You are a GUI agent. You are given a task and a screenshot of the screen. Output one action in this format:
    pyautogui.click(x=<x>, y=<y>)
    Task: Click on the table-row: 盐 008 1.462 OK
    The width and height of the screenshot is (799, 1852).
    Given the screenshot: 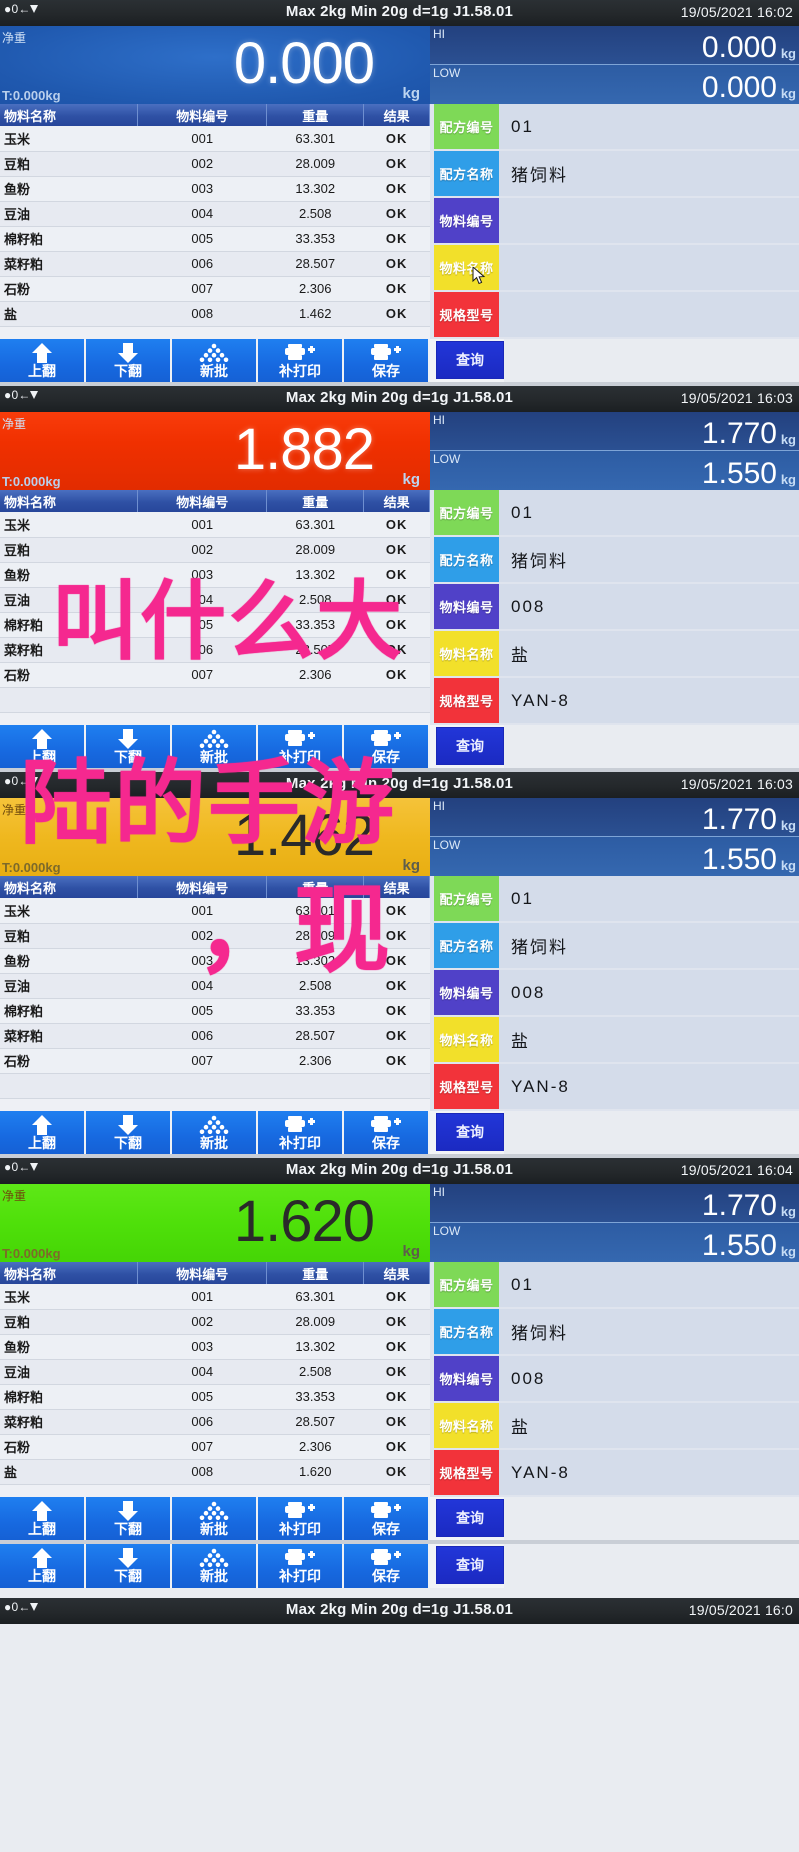 What is the action you would take?
    pyautogui.click(x=215, y=314)
    